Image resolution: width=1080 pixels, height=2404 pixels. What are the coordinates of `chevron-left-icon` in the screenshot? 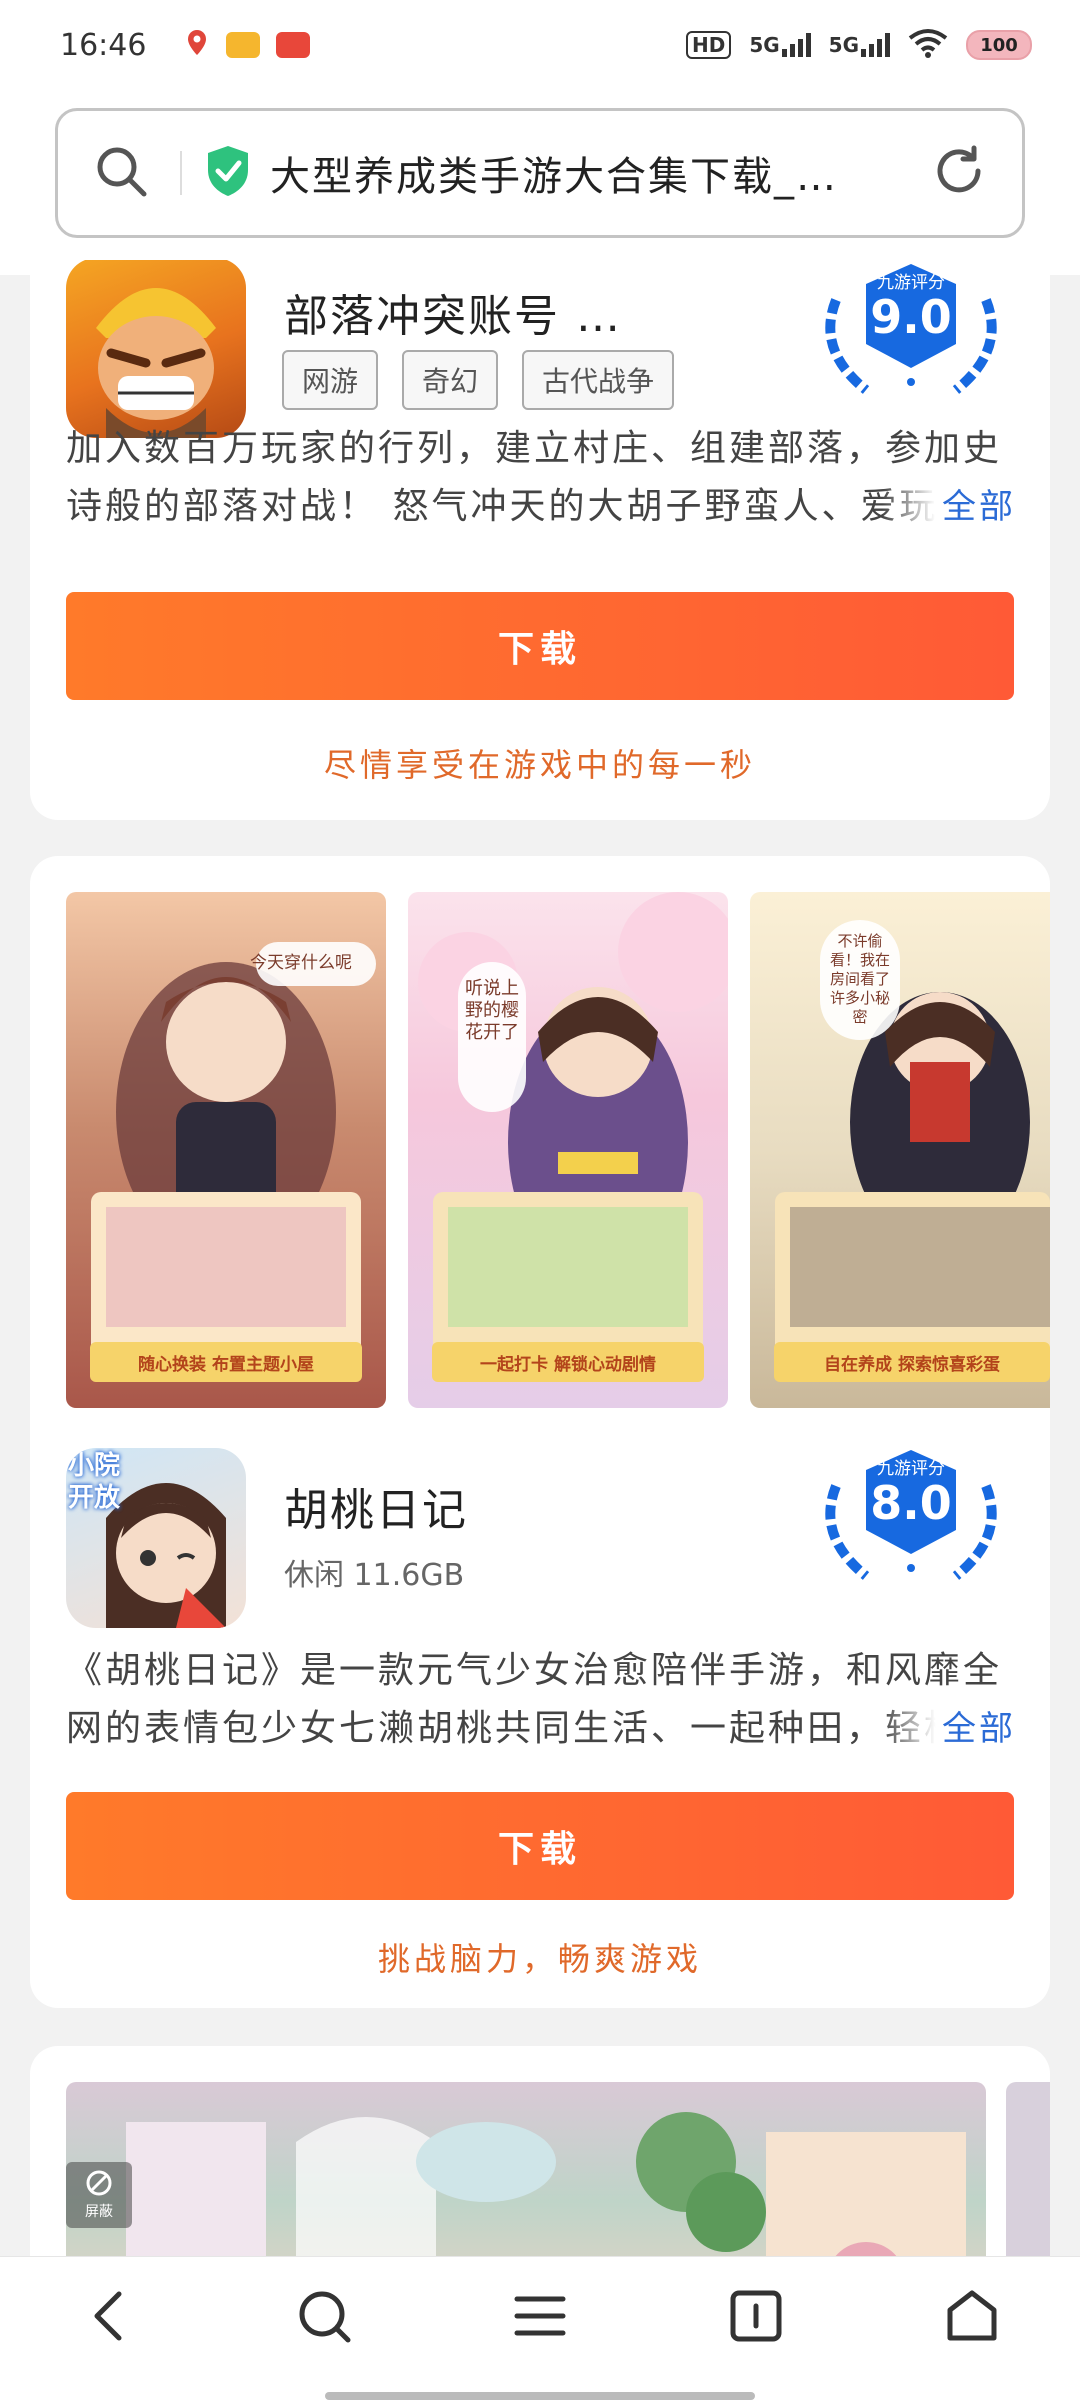 It's located at (108, 2318).